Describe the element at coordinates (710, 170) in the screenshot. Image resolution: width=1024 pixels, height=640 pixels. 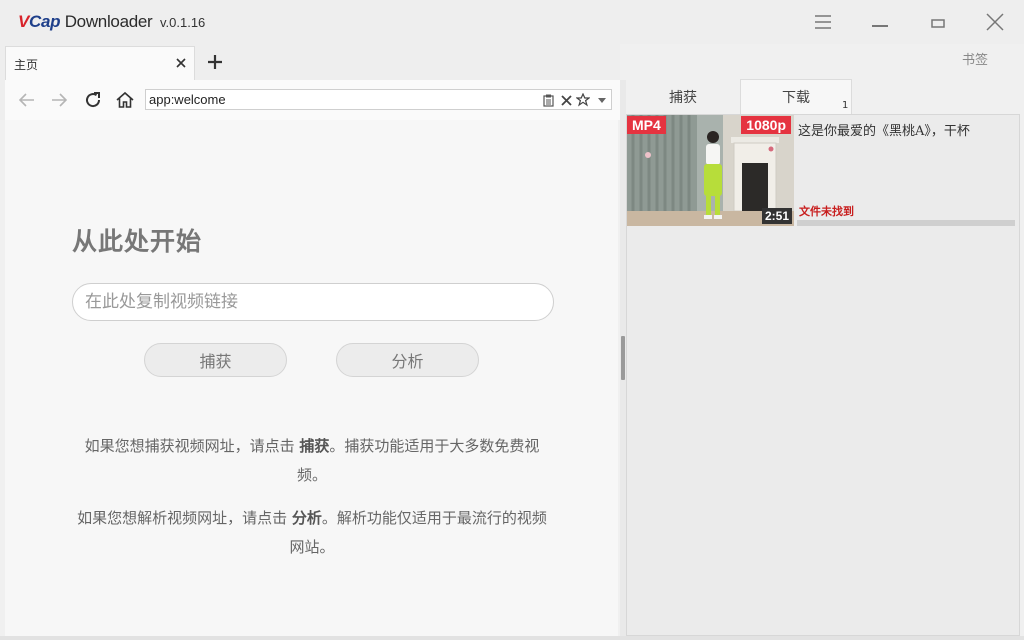
I see `video-thumbnail: MP4 1080p 2:51` at that location.